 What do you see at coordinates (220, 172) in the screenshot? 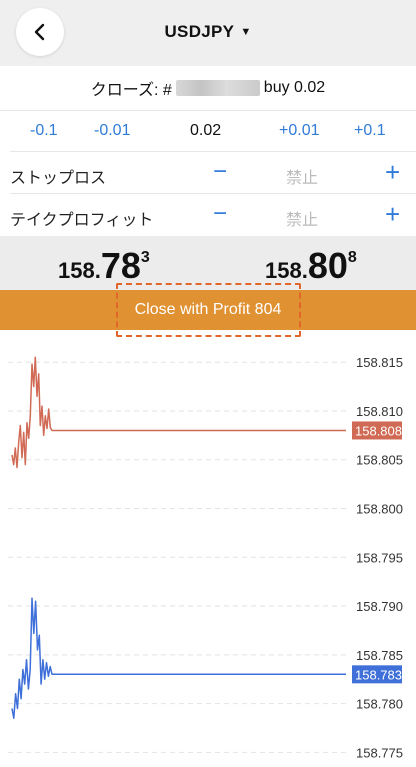
I see `stop-loss-minus-button: −` at bounding box center [220, 172].